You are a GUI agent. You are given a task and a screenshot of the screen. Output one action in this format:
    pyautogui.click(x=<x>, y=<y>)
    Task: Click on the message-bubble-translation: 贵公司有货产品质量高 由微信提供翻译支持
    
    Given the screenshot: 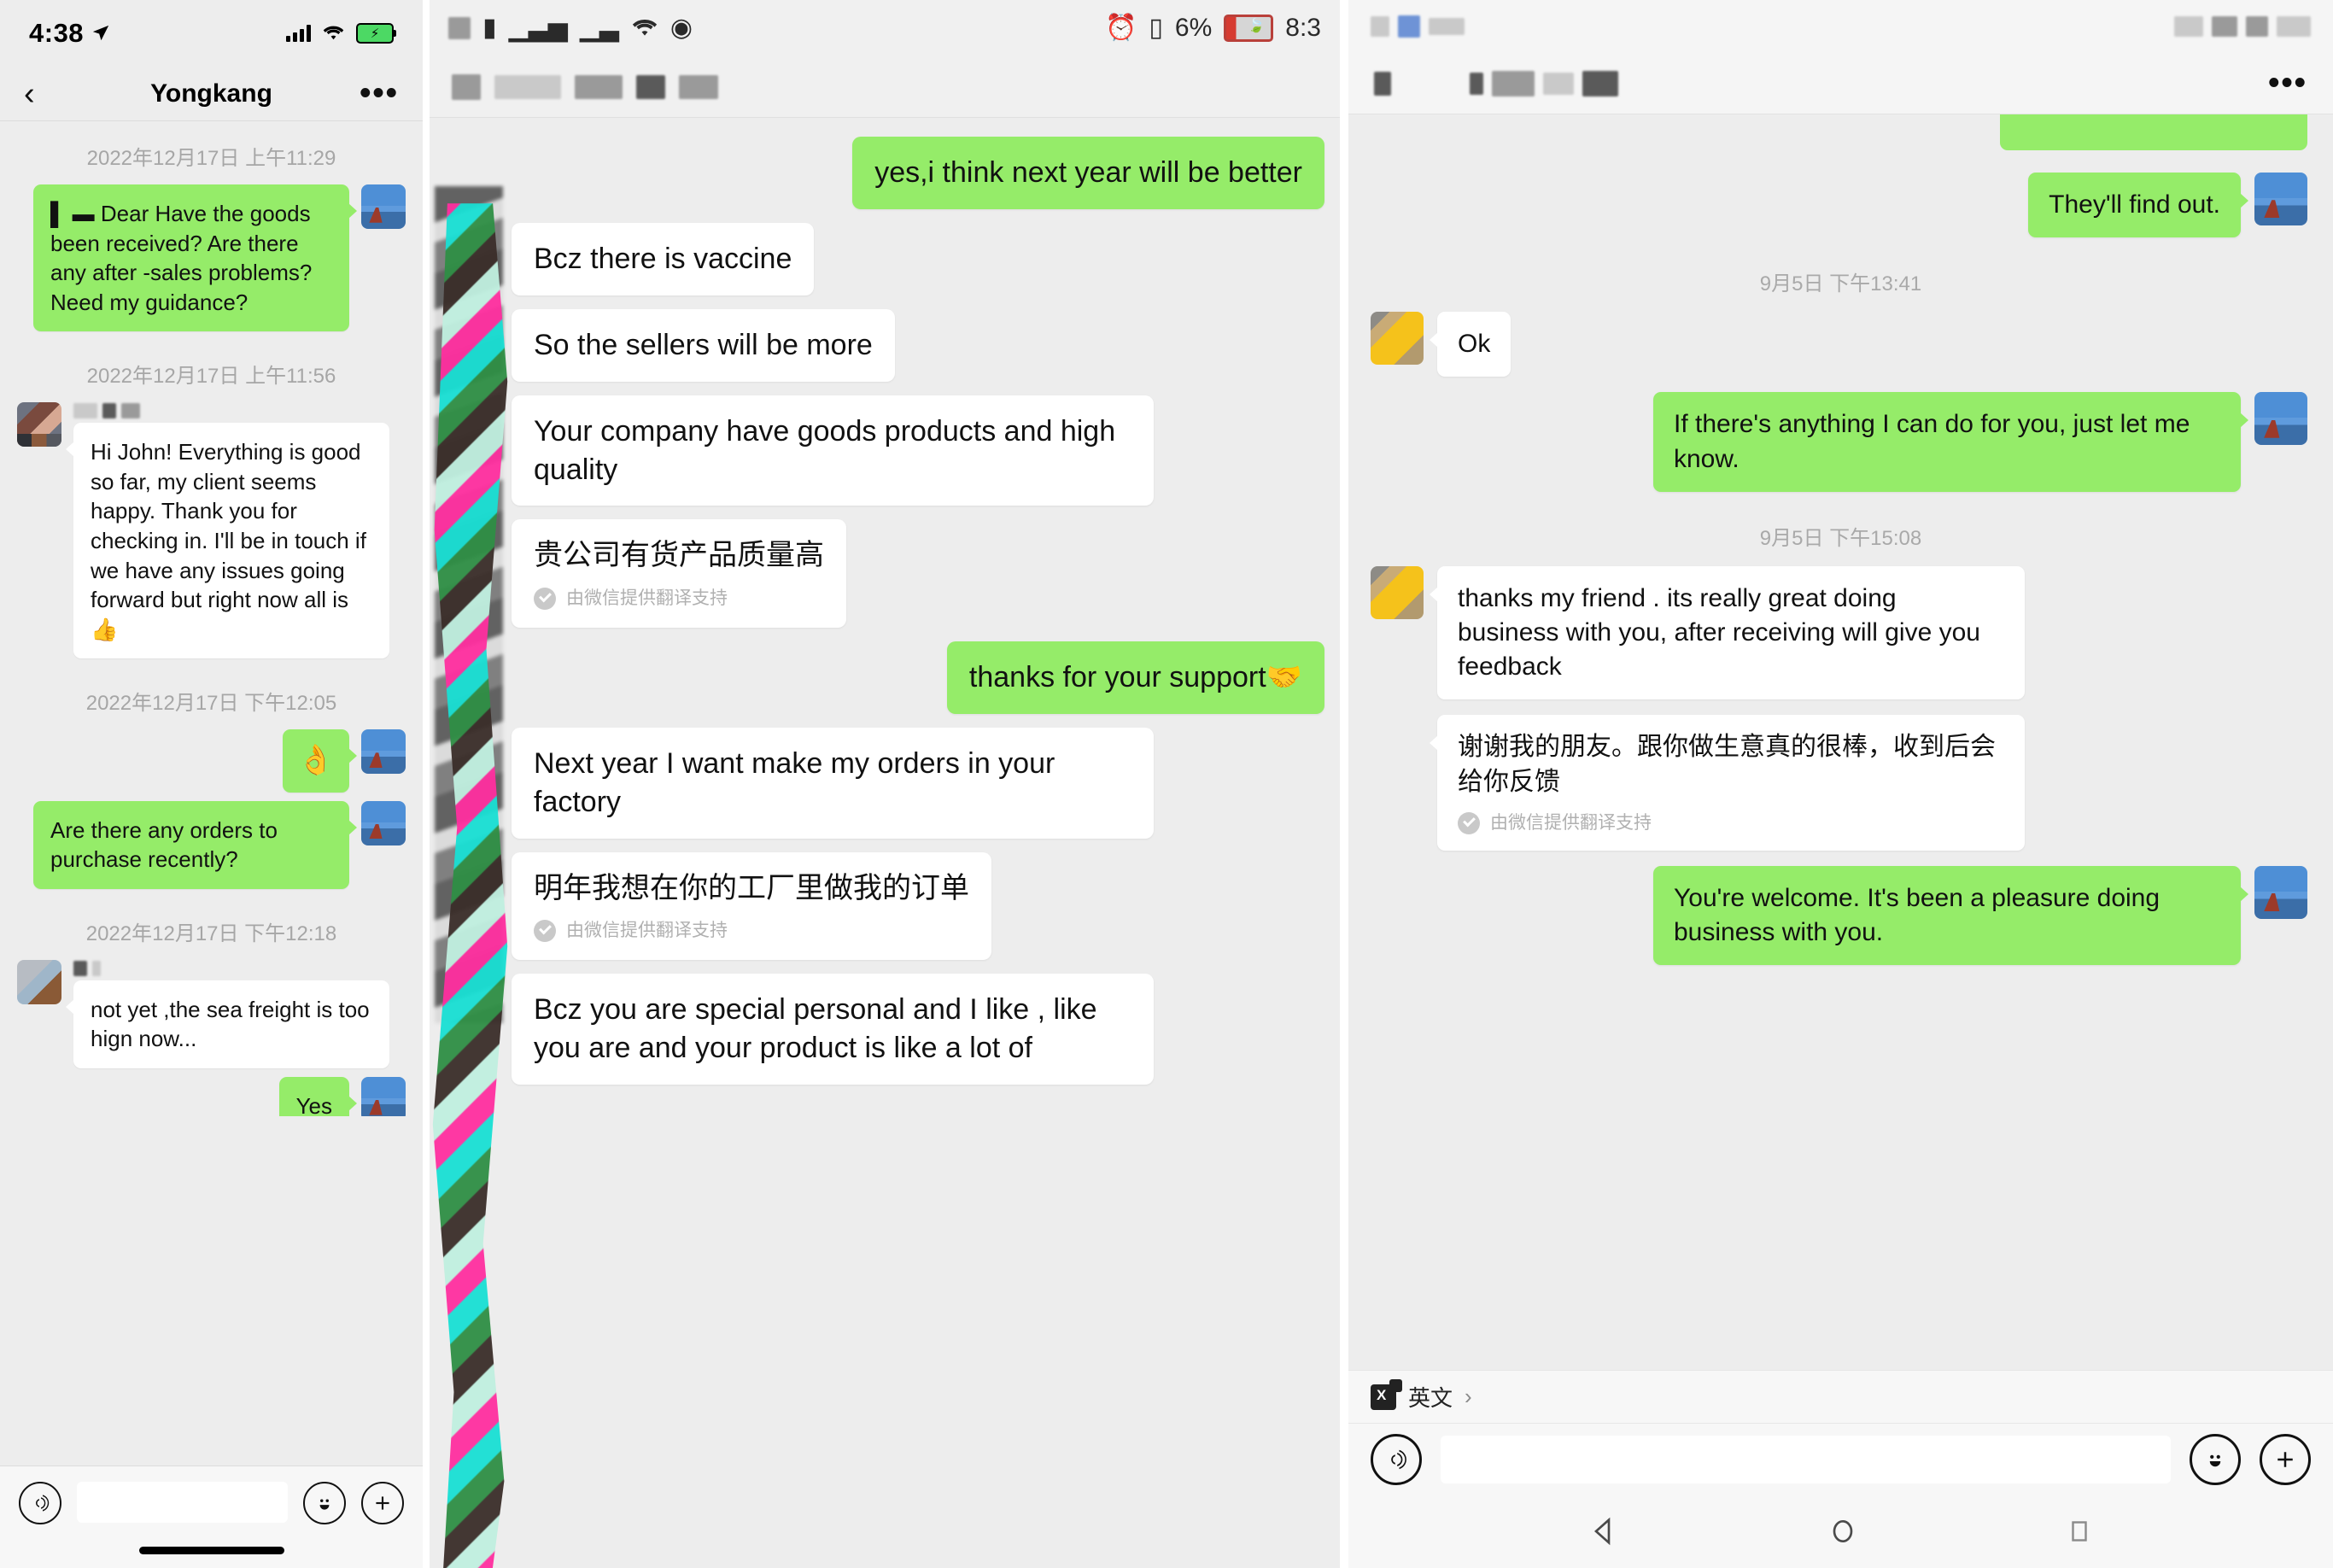 What is the action you would take?
    pyautogui.click(x=679, y=573)
    